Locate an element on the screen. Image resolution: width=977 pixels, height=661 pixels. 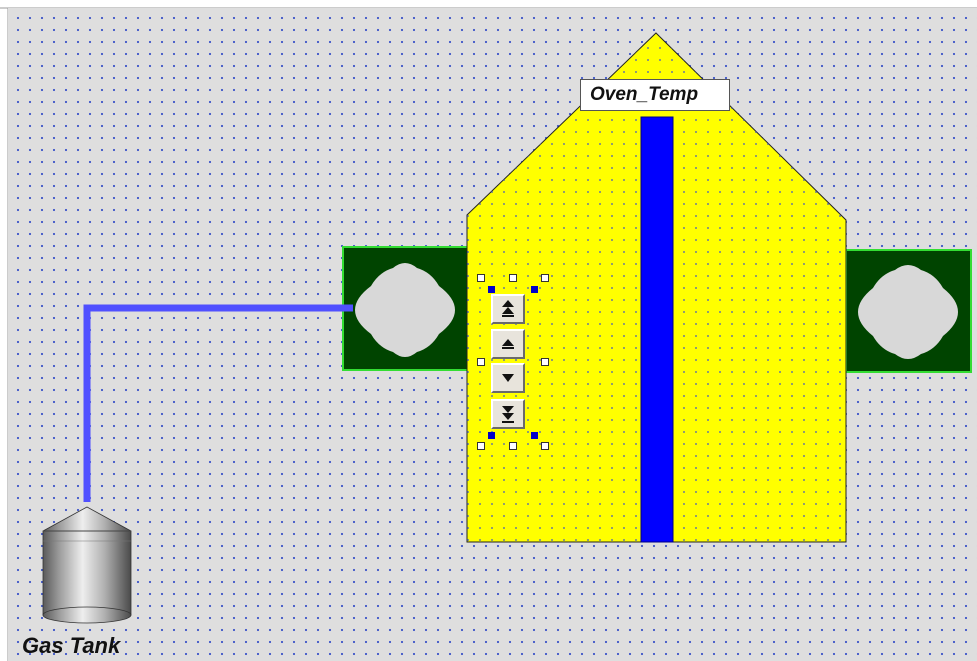
inner-handle-top-left is located at coordinates (491, 289).